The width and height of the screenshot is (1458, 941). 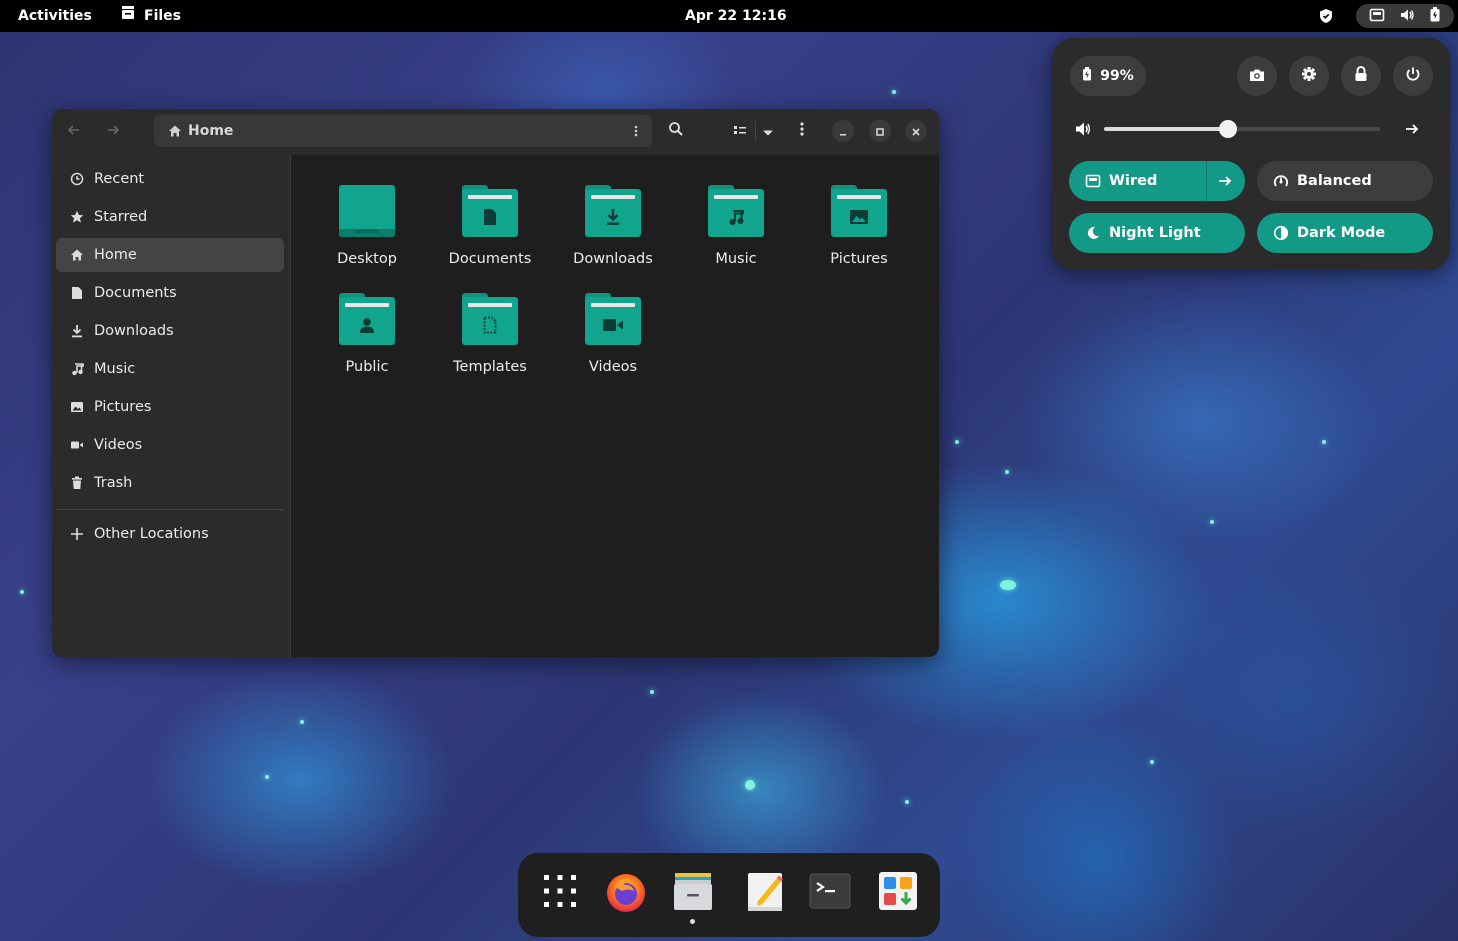 I want to click on wired-network-icon, so click(x=1093, y=181).